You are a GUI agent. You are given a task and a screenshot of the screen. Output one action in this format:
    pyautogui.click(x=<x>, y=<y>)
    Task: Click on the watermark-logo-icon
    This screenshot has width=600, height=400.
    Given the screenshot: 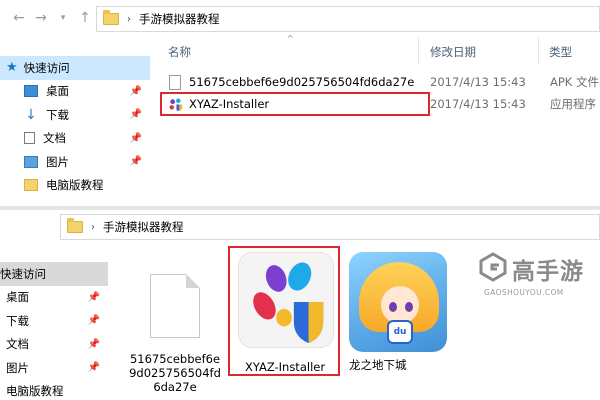 What is the action you would take?
    pyautogui.click(x=493, y=267)
    